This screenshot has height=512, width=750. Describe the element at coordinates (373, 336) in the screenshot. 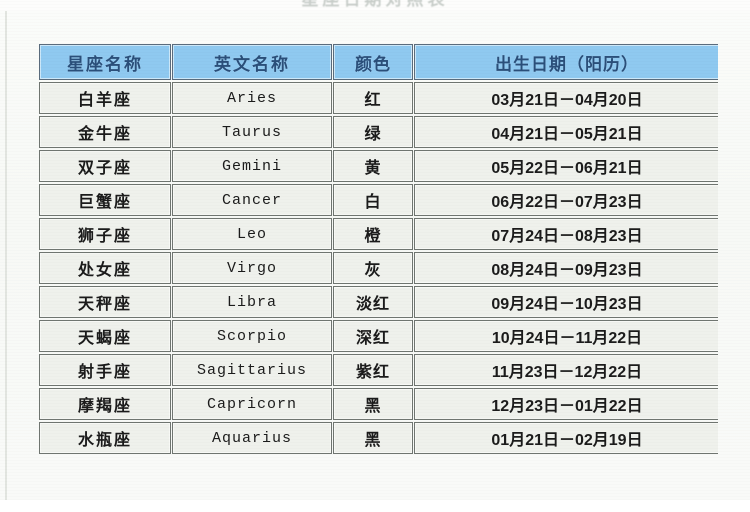

I see `cell-color-name: 深红` at that location.